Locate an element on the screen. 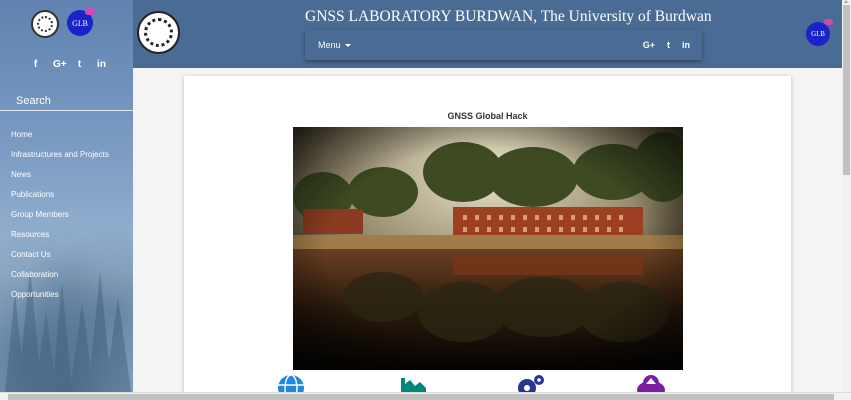 The width and height of the screenshot is (851, 400). vertical-scroll-thumb is located at coordinates (846, 90).